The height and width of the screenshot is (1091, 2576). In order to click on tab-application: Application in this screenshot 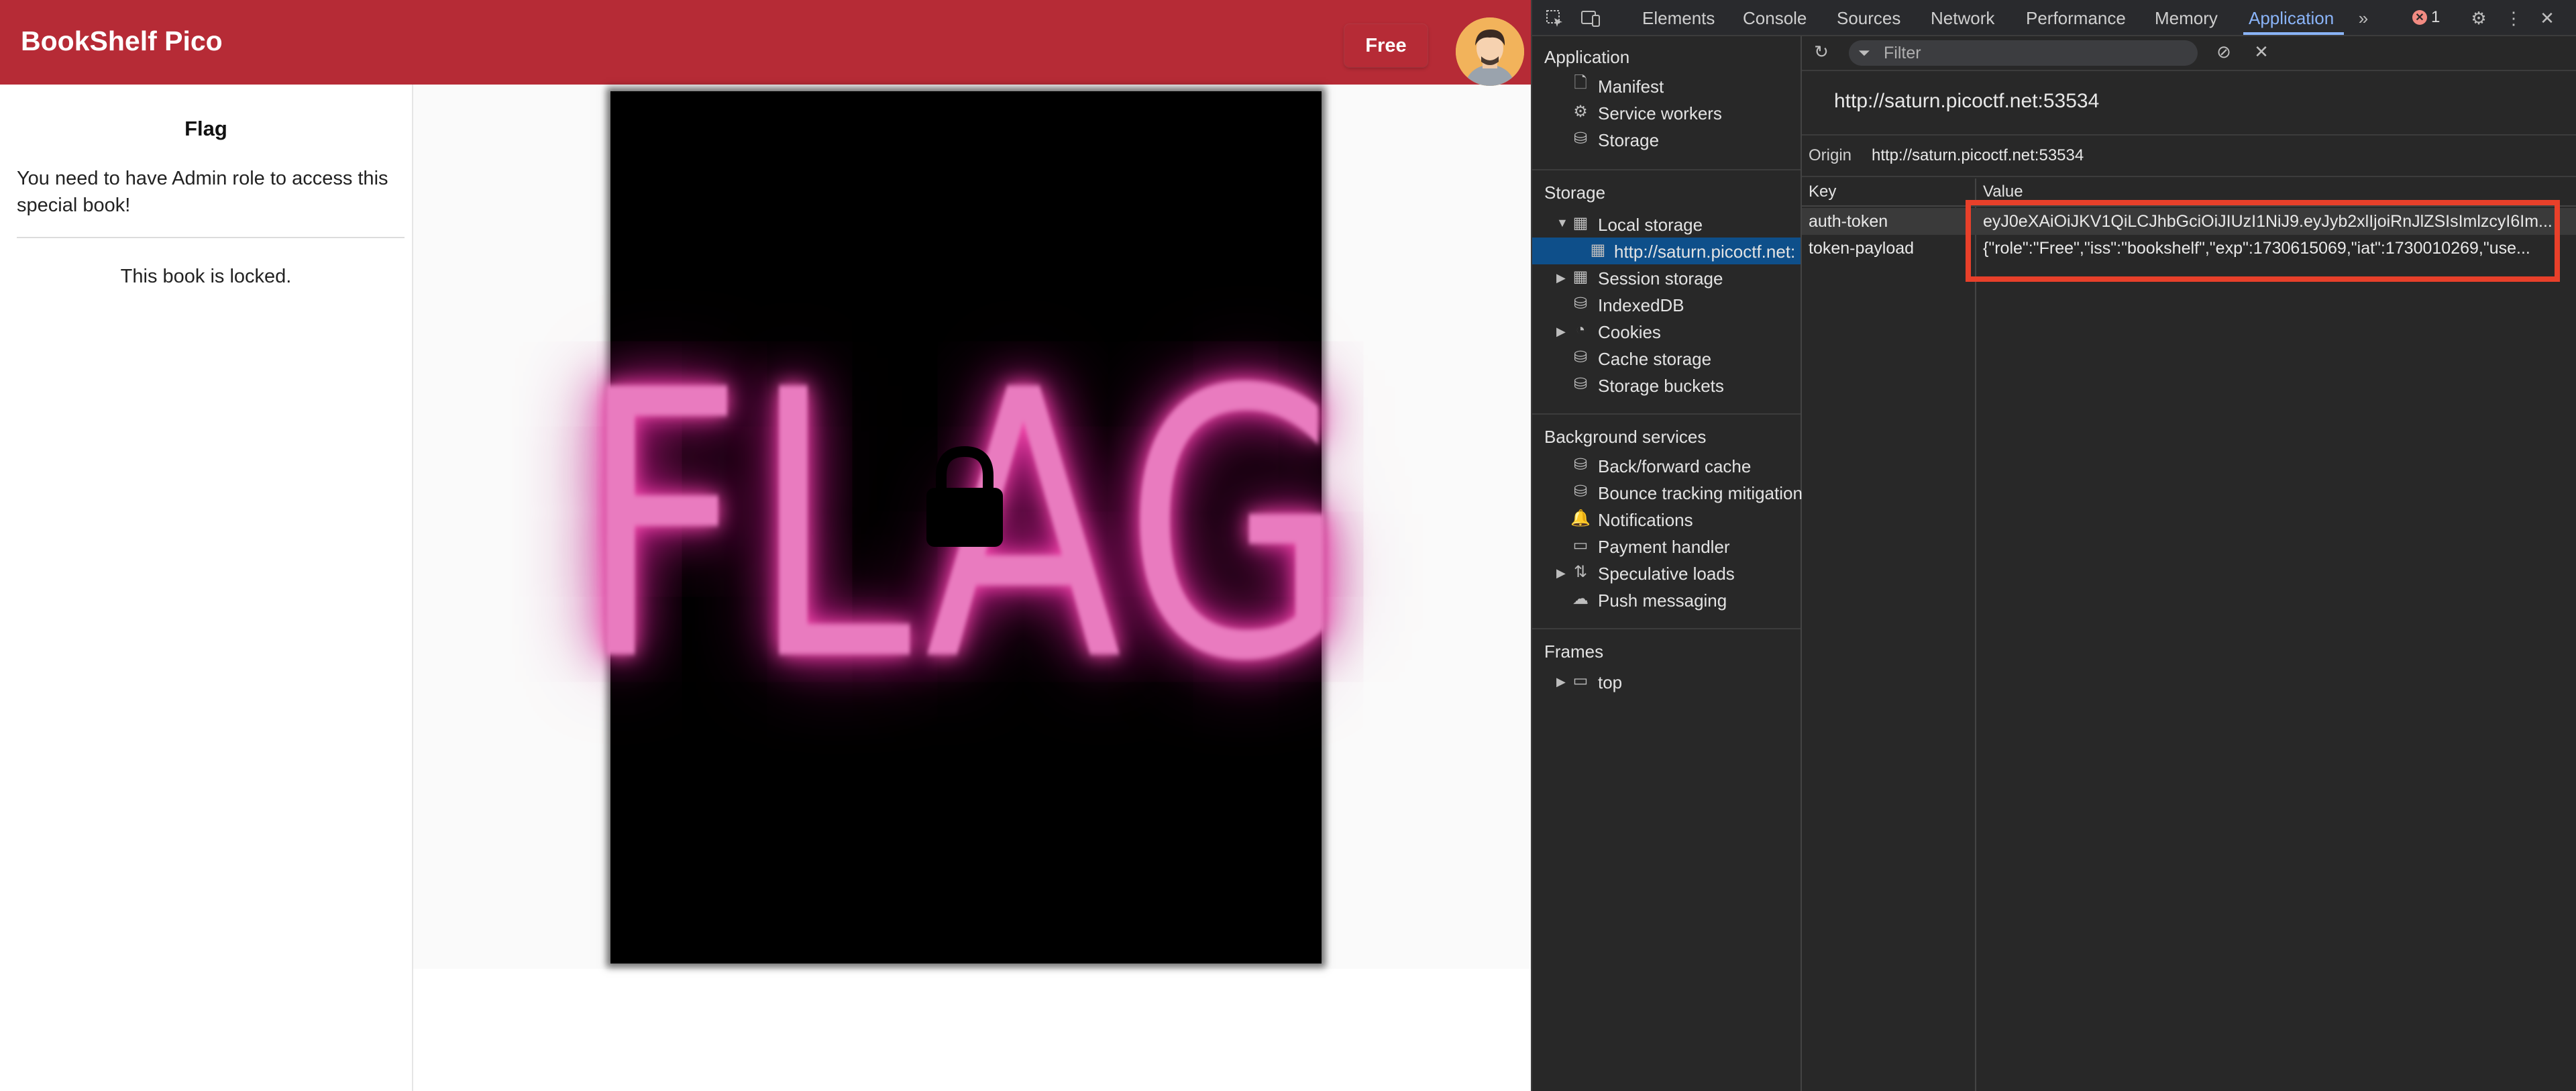, I will do `click(2291, 18)`.